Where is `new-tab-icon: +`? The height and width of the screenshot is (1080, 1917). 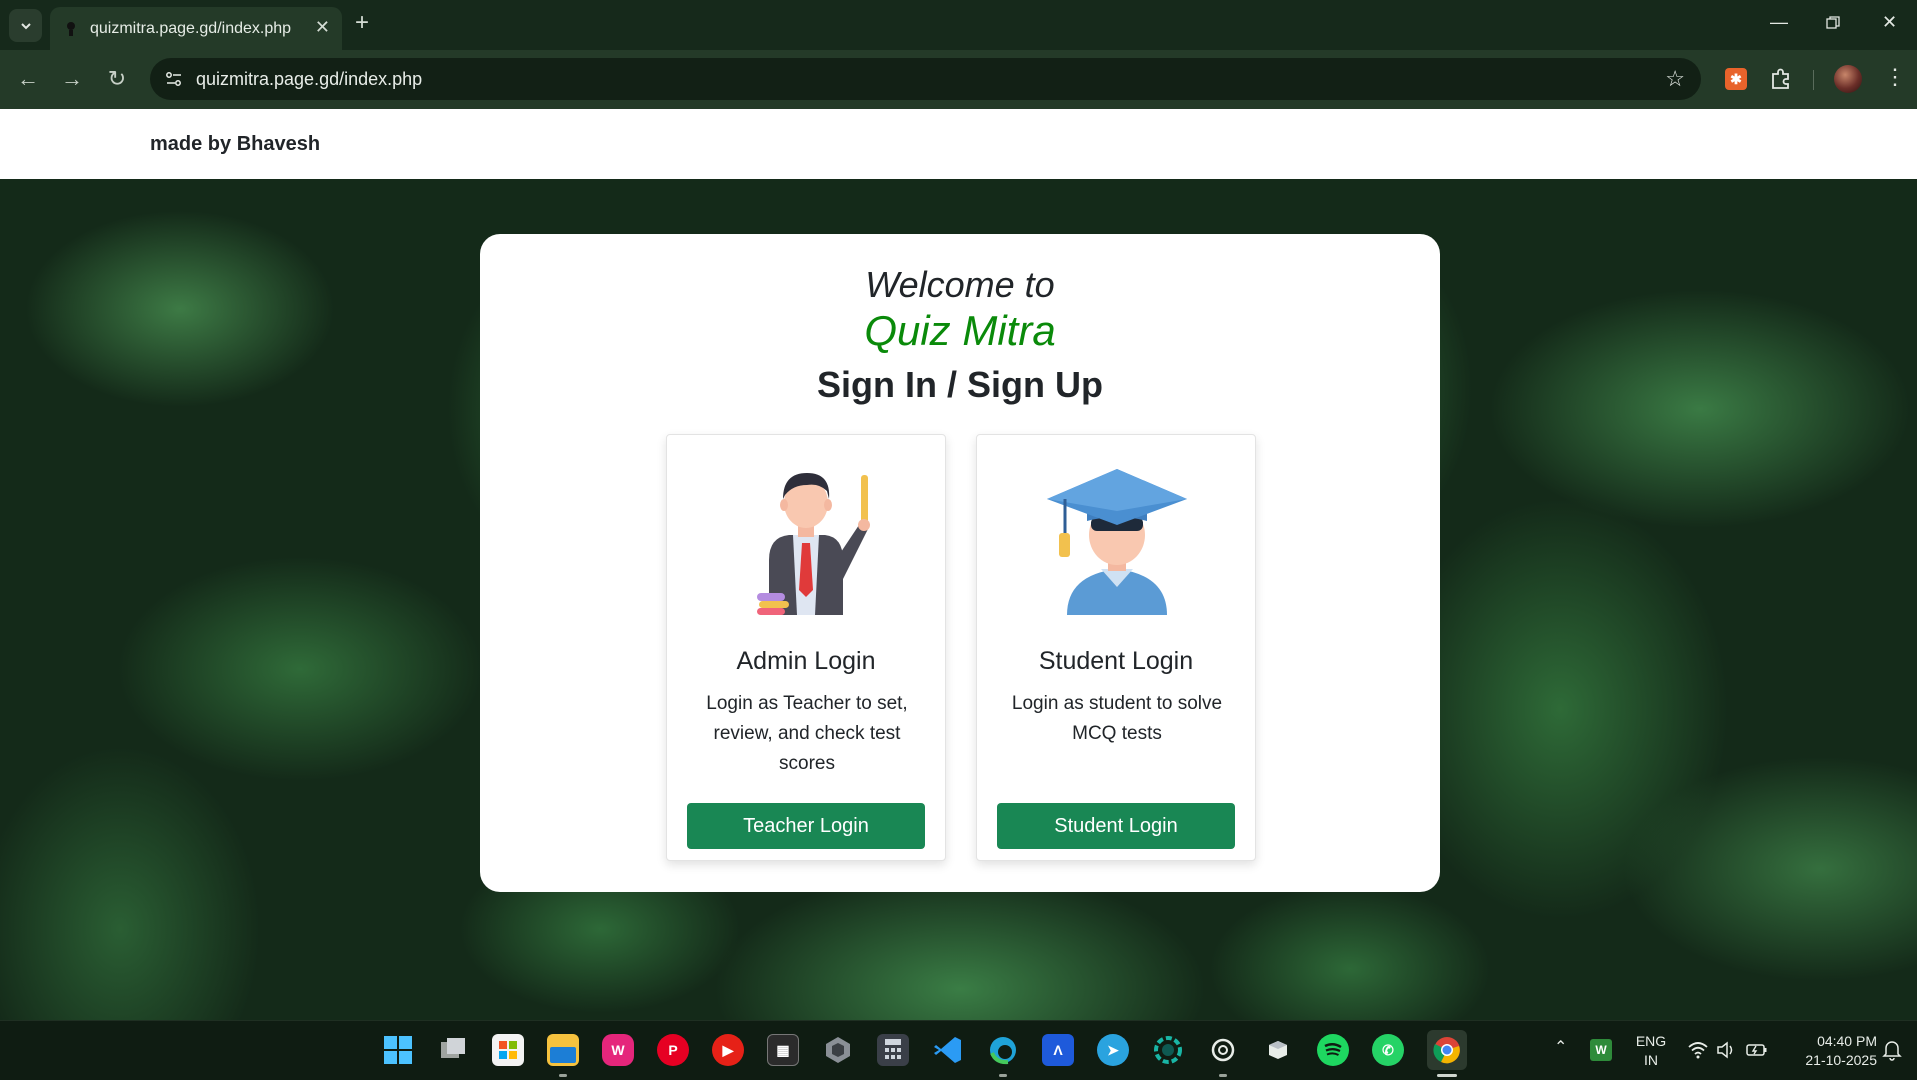 new-tab-icon: + is located at coordinates (362, 23).